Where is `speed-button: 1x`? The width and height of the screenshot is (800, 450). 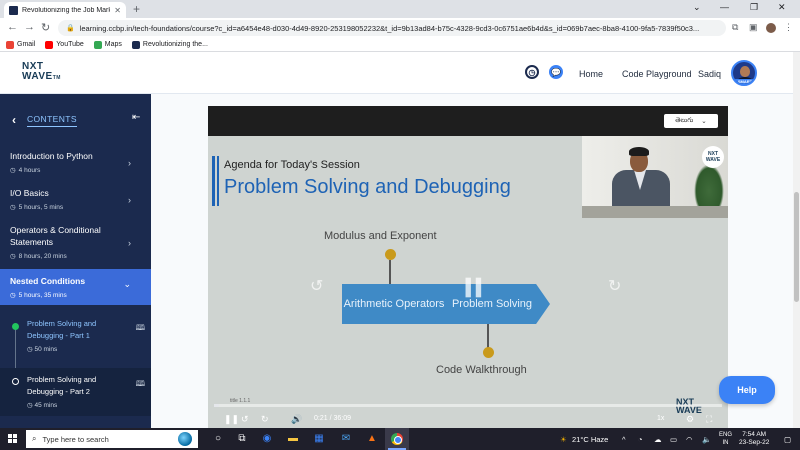 speed-button: 1x is located at coordinates (660, 418).